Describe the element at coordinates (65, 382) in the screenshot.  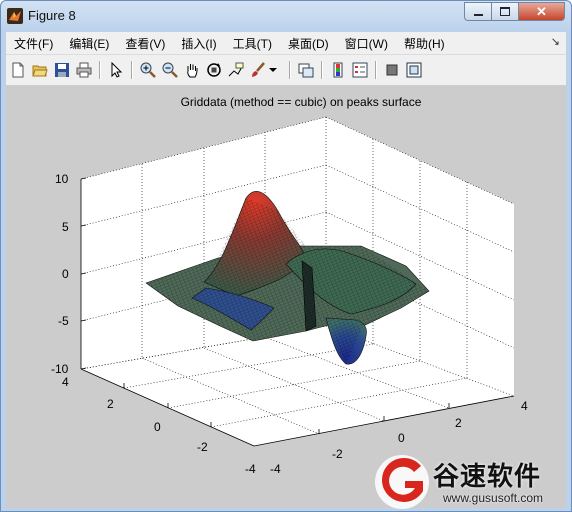
I see `y-tick-label: 4` at that location.